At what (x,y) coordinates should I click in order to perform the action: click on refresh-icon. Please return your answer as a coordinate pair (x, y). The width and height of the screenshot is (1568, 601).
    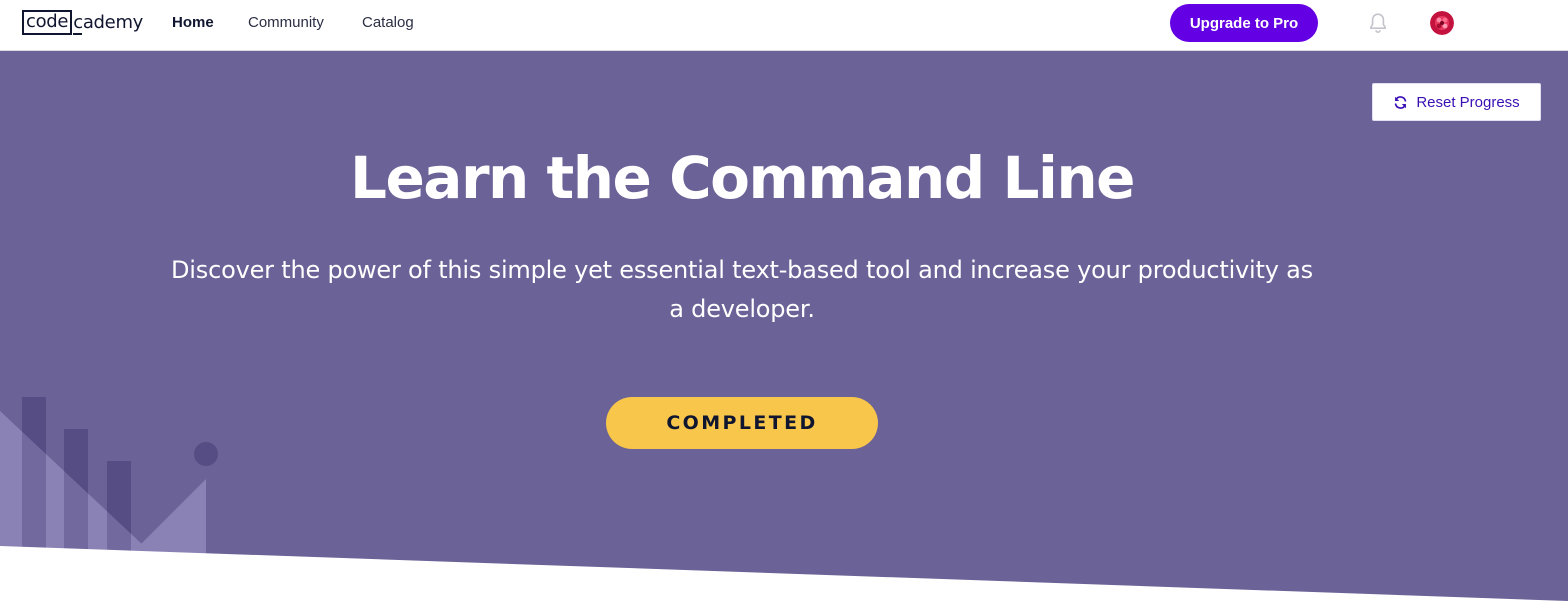
    Looking at the image, I should click on (1401, 102).